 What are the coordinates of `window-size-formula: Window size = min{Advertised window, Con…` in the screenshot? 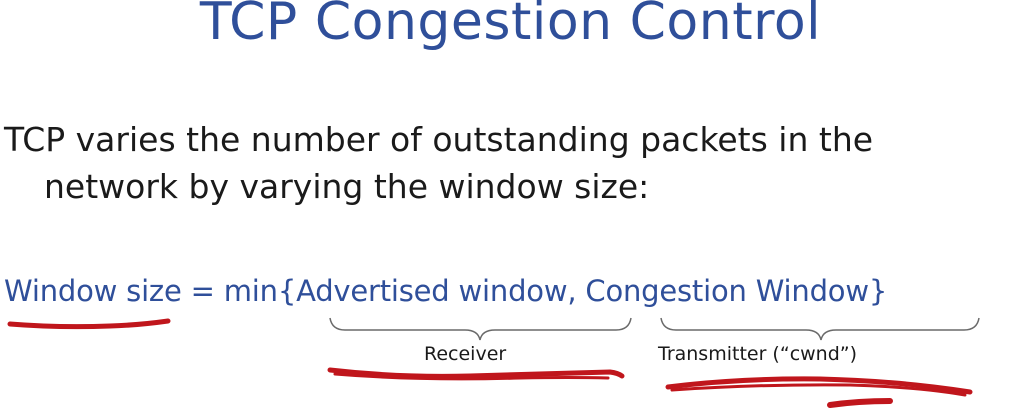 It's located at (446, 291).